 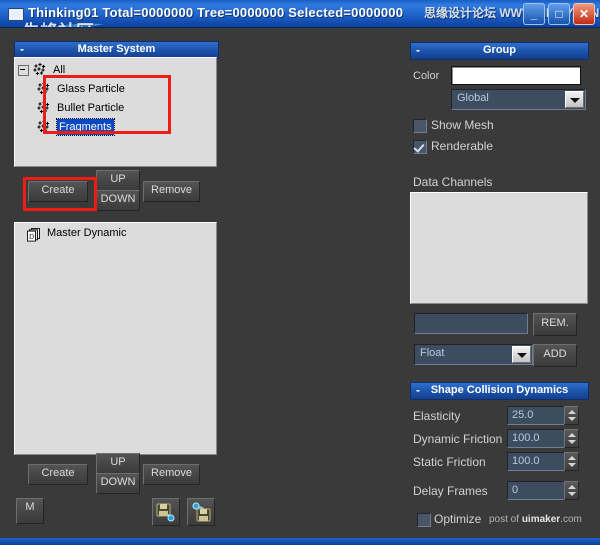 What do you see at coordinates (571, 438) in the screenshot?
I see `dynamic-friction-stepper` at bounding box center [571, 438].